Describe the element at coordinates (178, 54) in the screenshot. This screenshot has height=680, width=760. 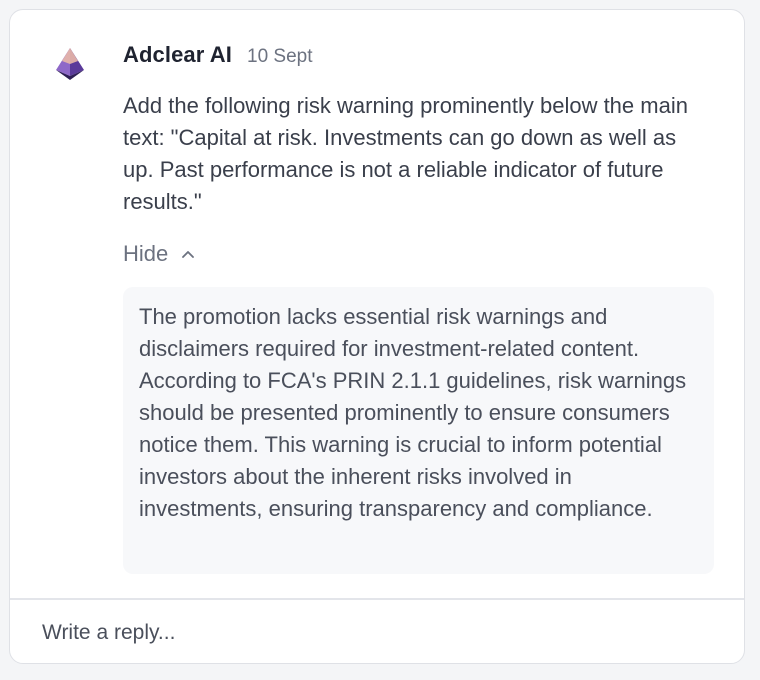
I see `comment-author: Adclear AI` at that location.